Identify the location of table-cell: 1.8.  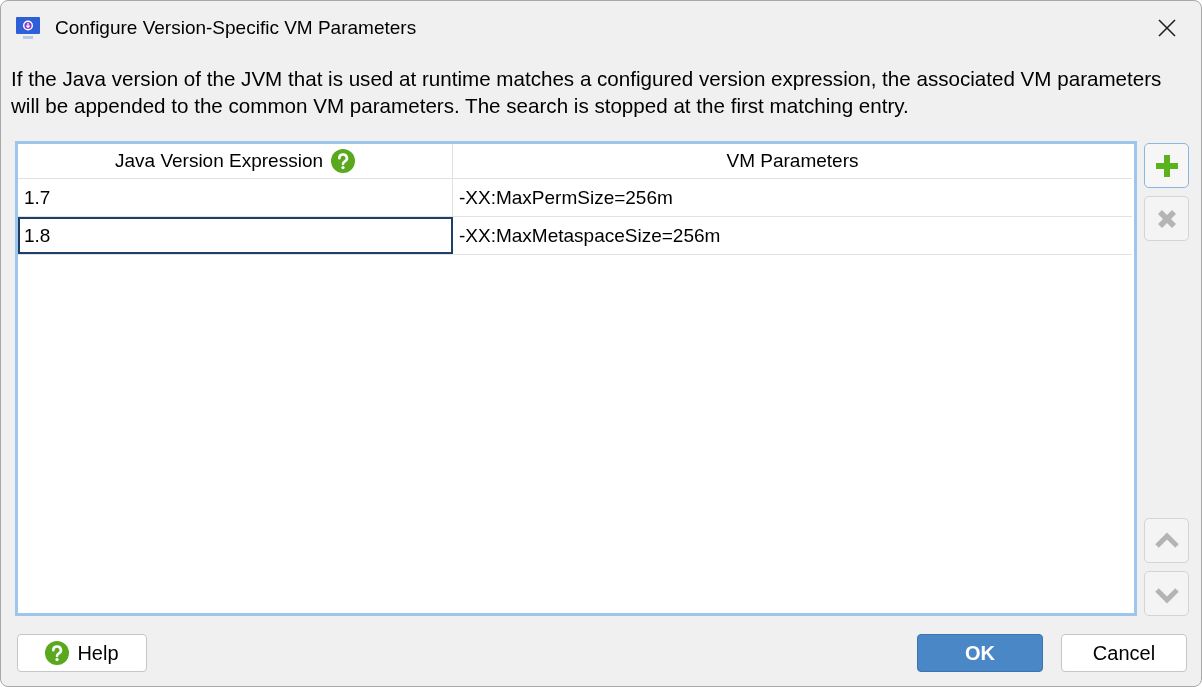
(235, 235).